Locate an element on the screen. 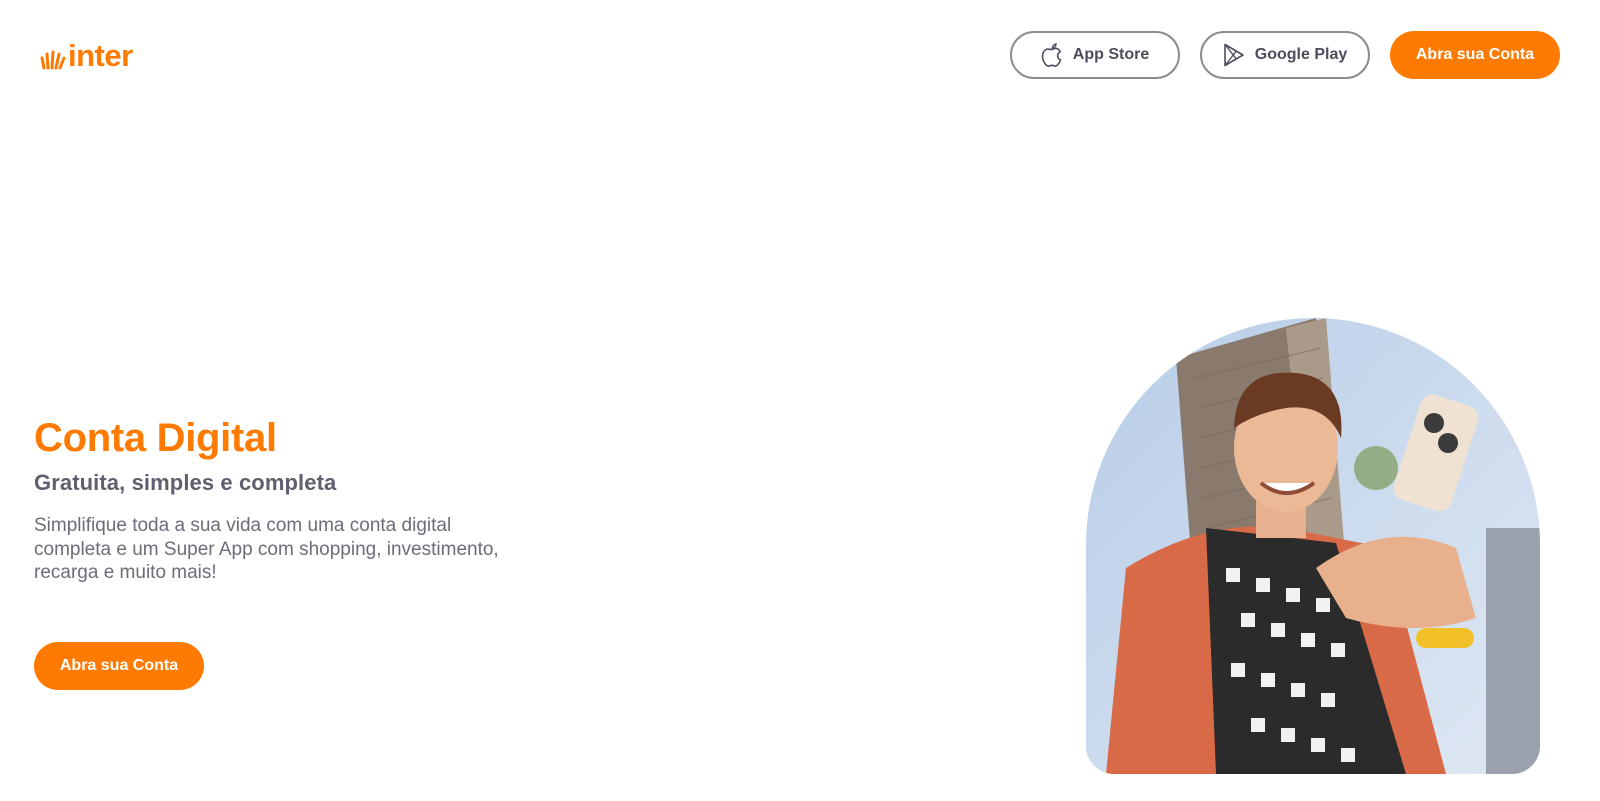 The image size is (1600, 801). app-store-button: App Store is located at coordinates (1095, 55).